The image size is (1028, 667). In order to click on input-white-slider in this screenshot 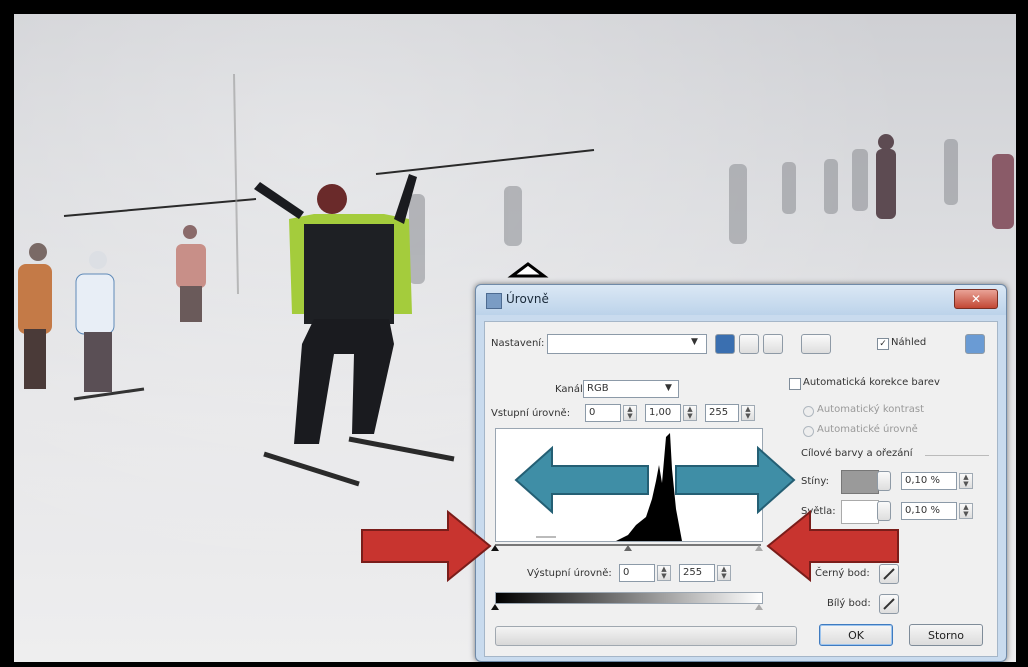, I will do `click(759, 548)`.